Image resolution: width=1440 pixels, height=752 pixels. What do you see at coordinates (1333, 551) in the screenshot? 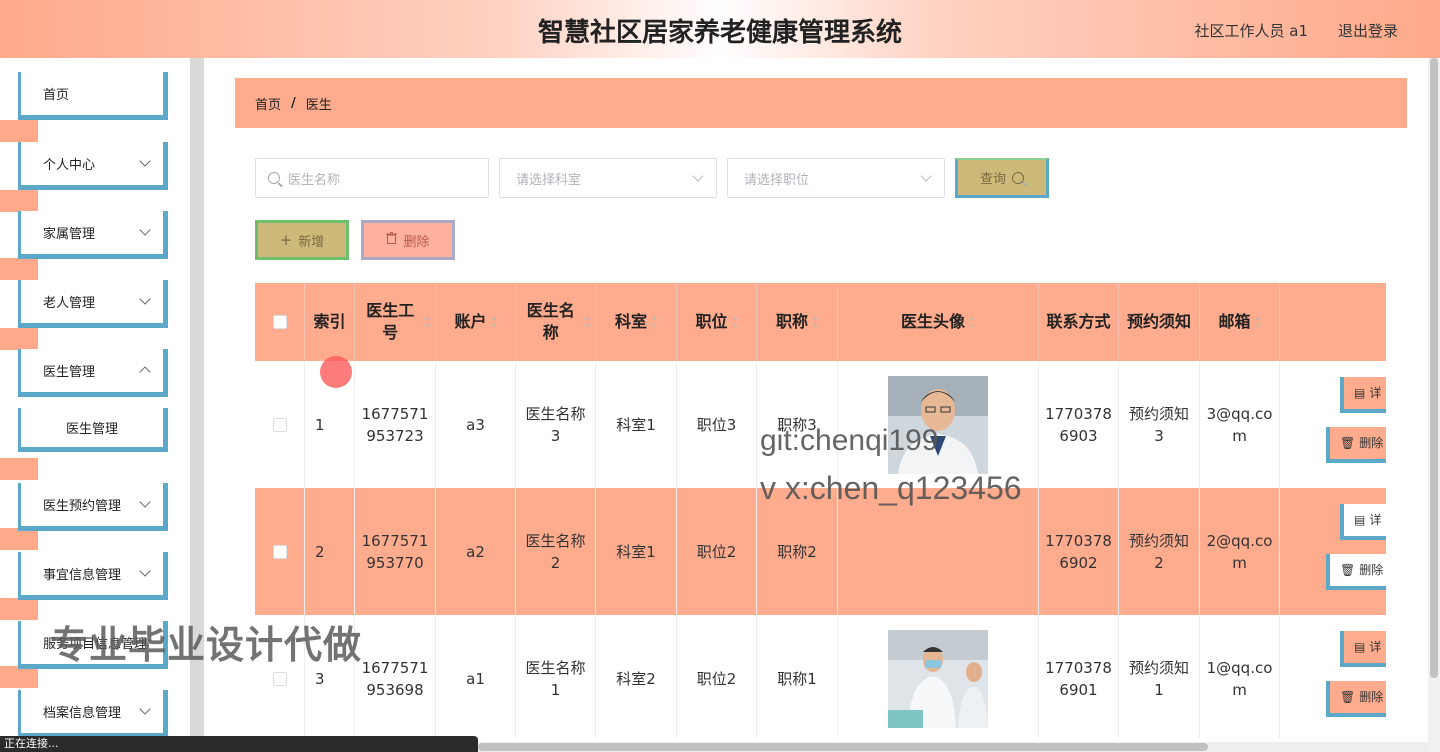
I see `cell-actions: ▤ 详 🗑 删除` at bounding box center [1333, 551].